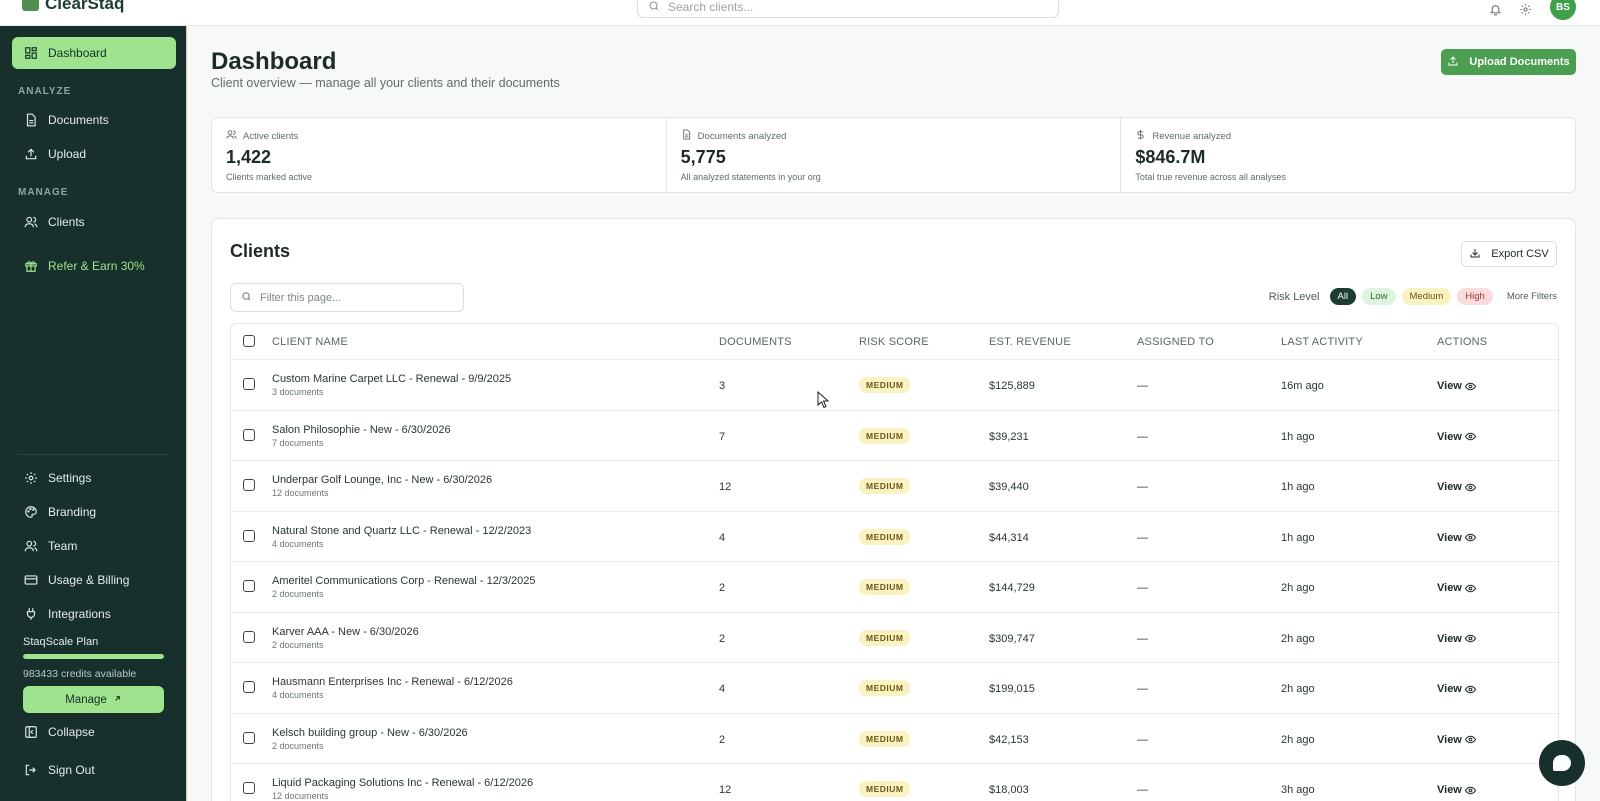  I want to click on document-icon, so click(31, 120).